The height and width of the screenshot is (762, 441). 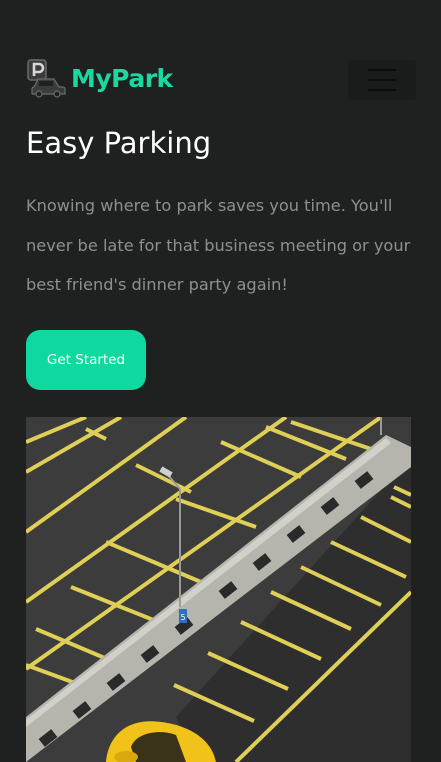 I want to click on brand-logo: MyPark, so click(x=99, y=78).